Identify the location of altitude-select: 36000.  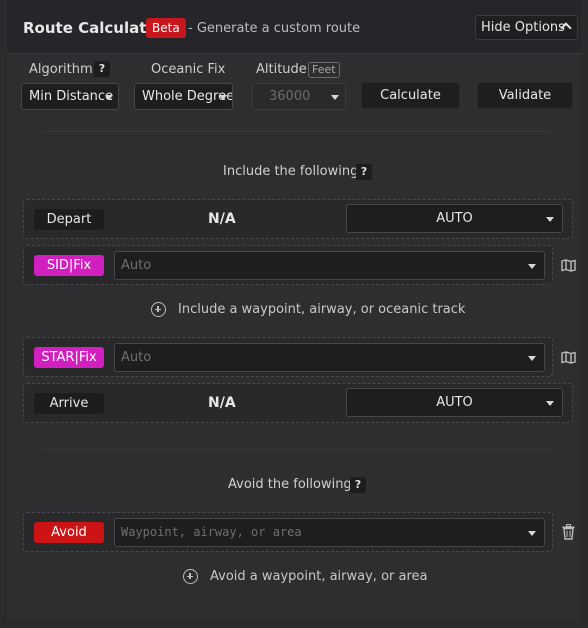
(299, 96).